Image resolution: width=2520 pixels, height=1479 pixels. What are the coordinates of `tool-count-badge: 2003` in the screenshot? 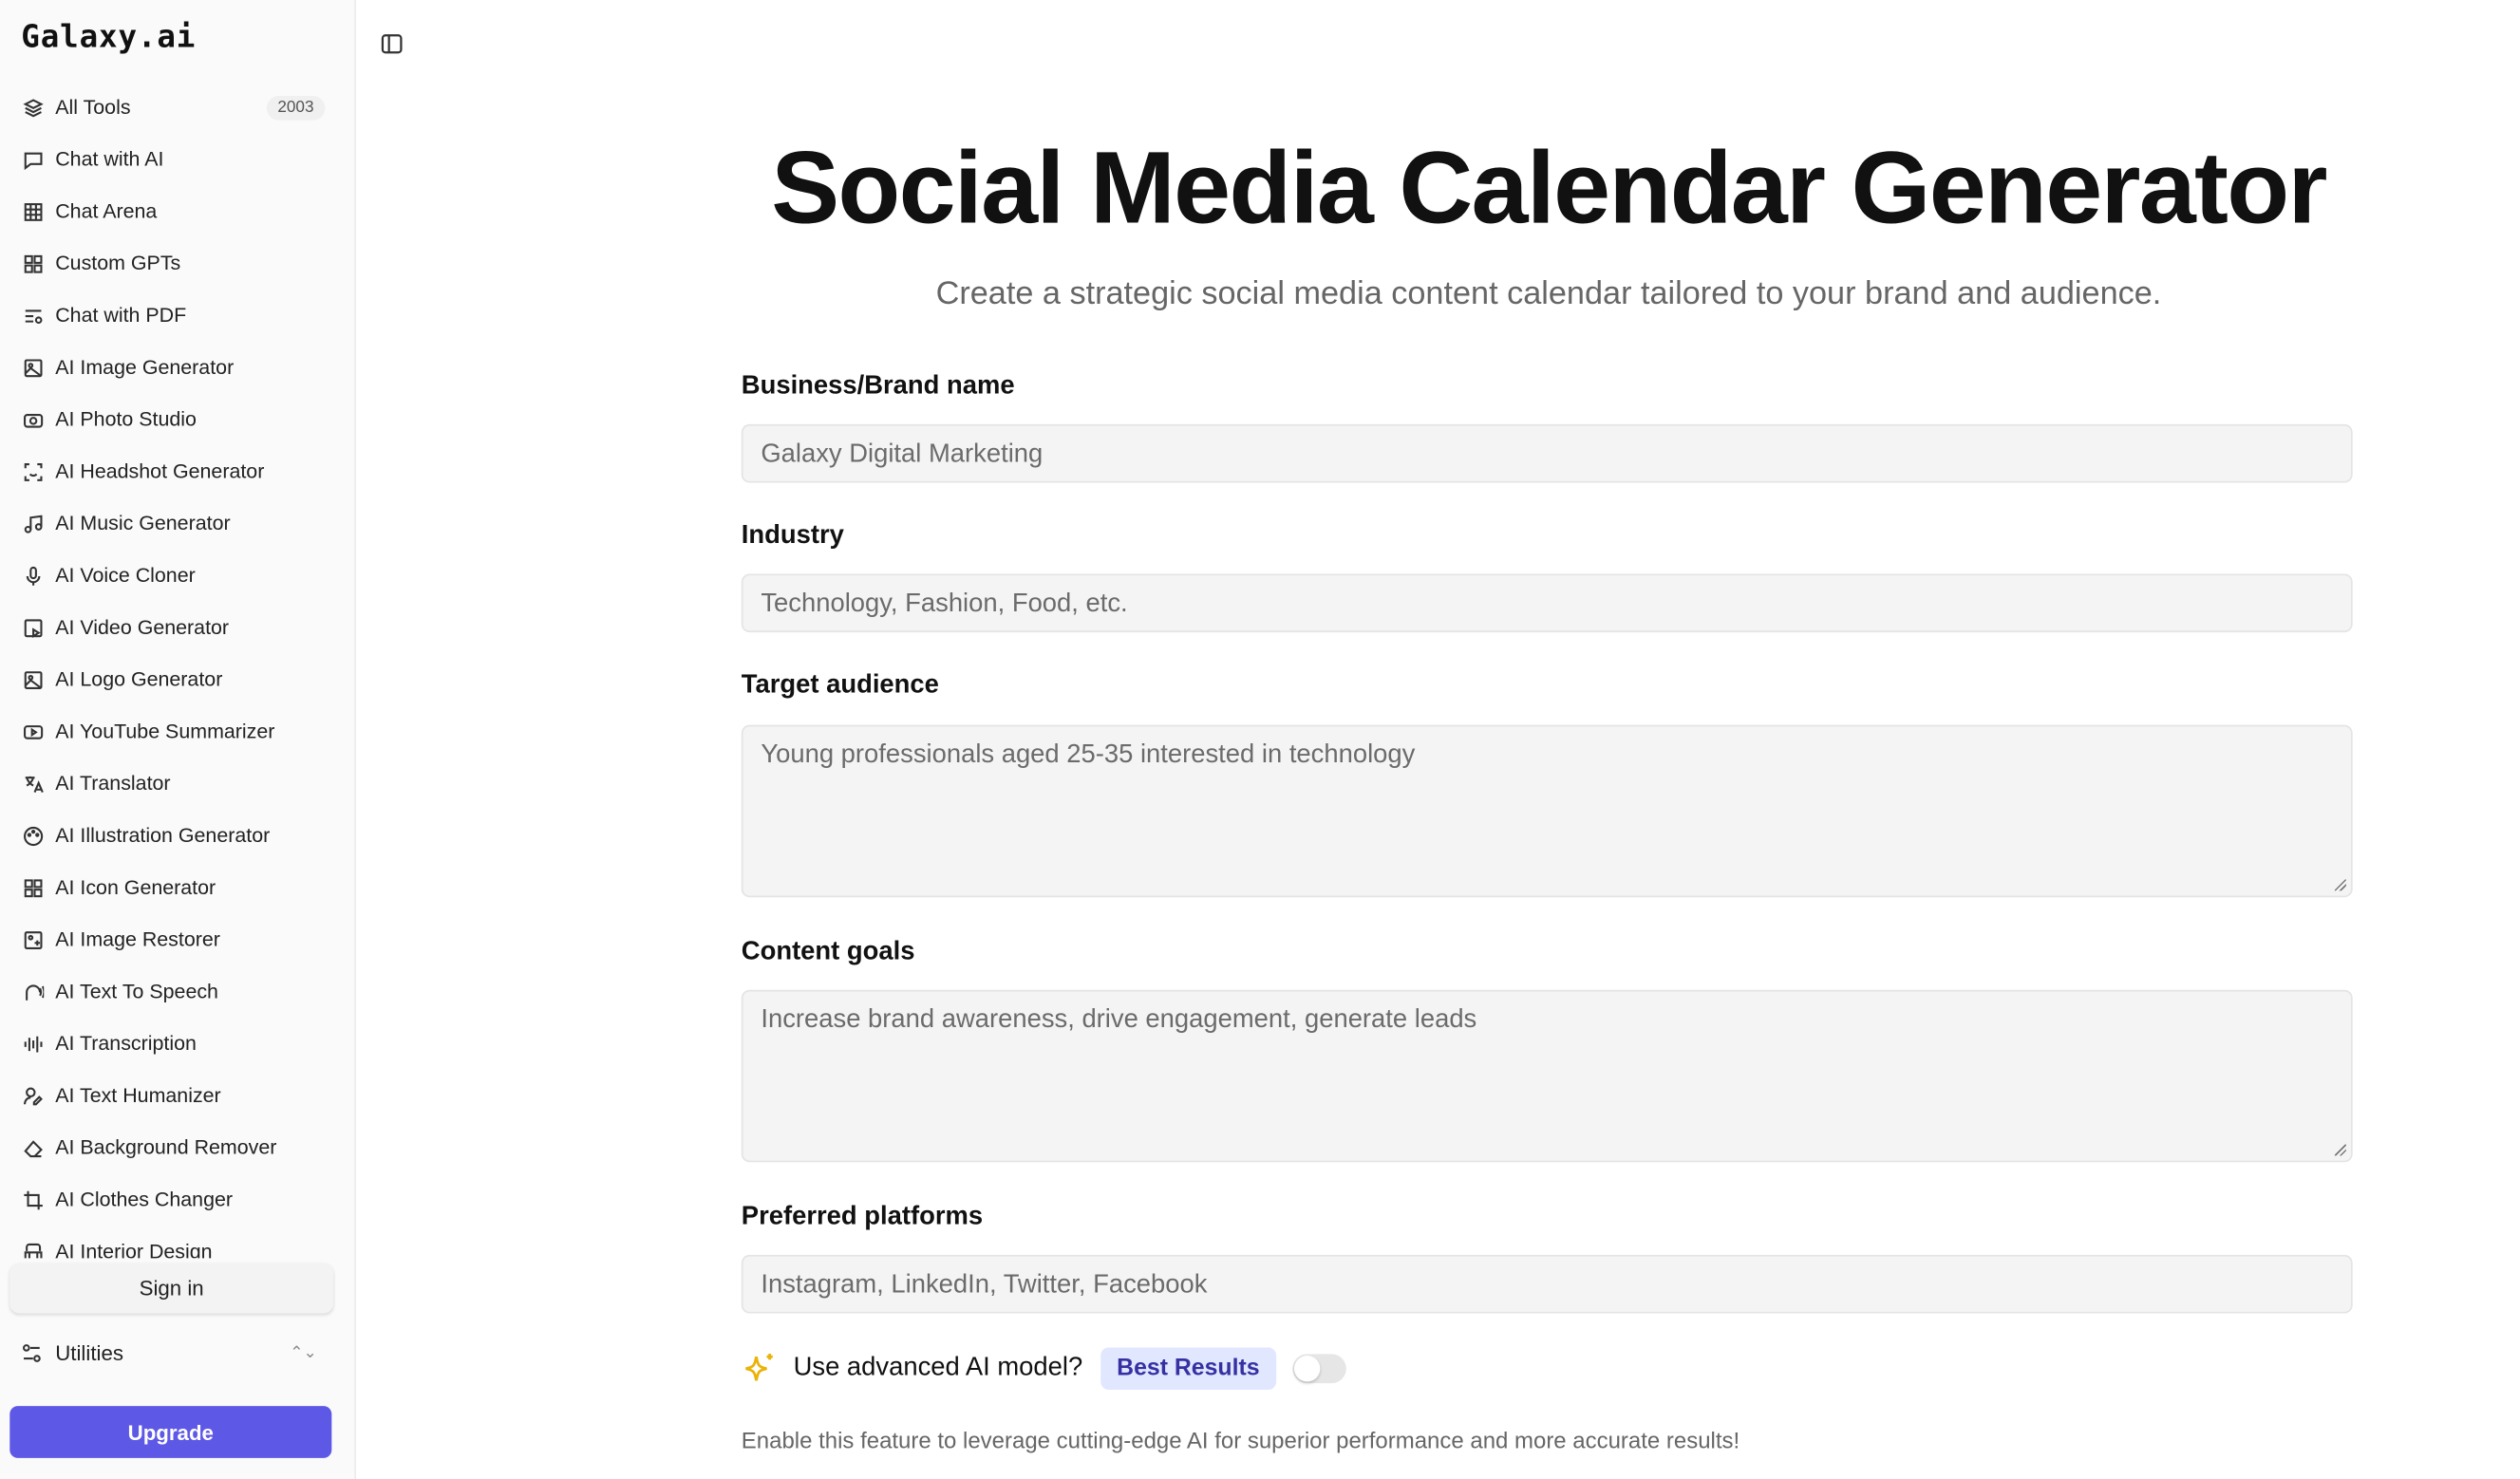 It's located at (296, 107).